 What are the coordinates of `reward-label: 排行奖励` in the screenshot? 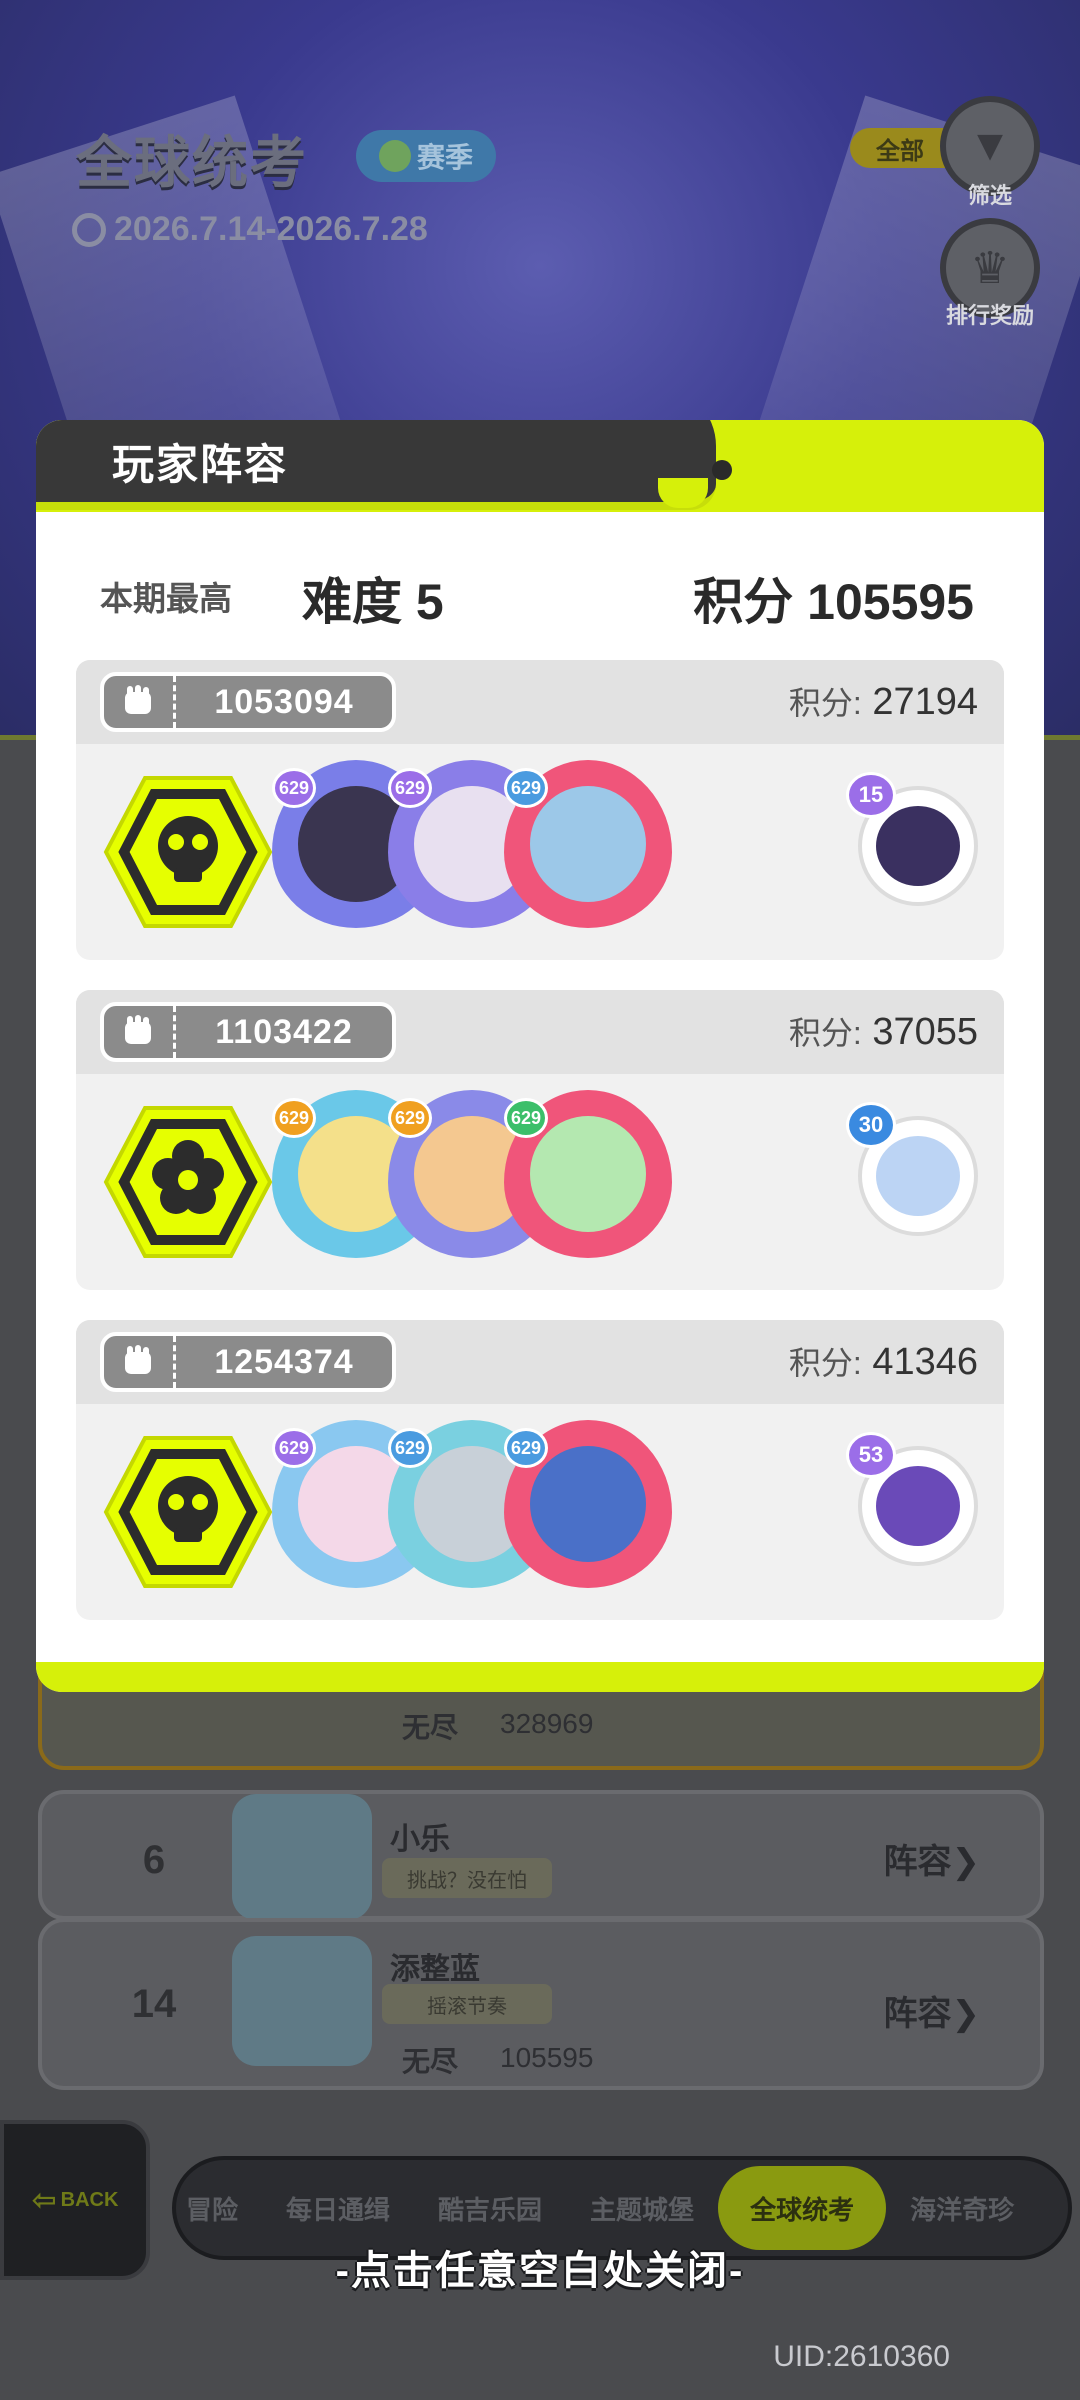 It's located at (989, 315).